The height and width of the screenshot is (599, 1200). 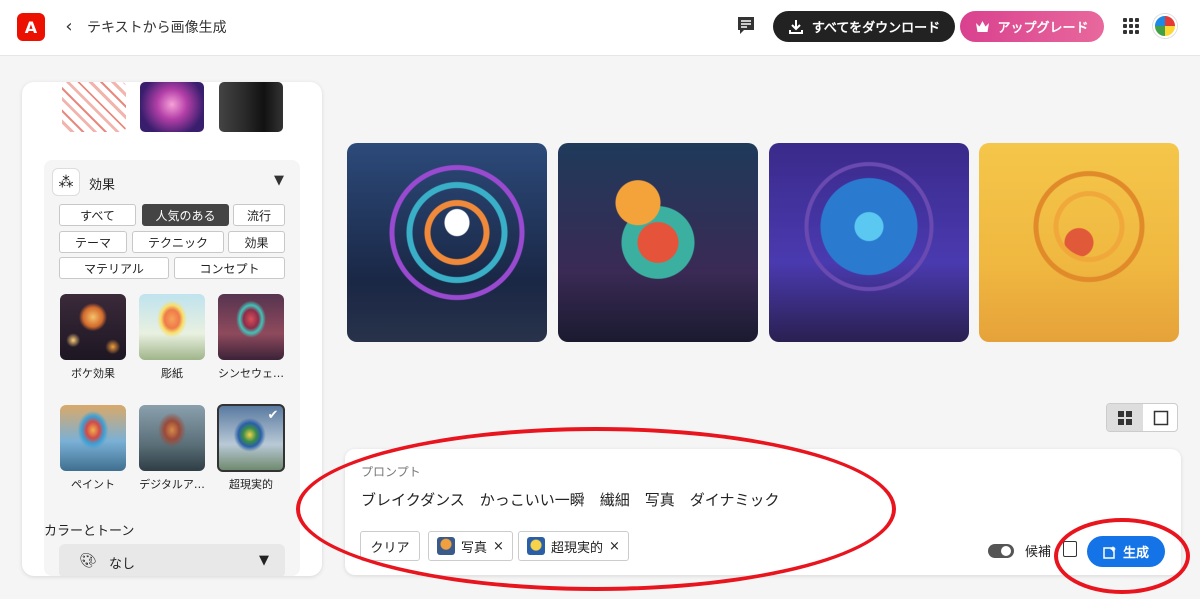 I want to click on upgrade-button: アップグレード, so click(x=1032, y=26).